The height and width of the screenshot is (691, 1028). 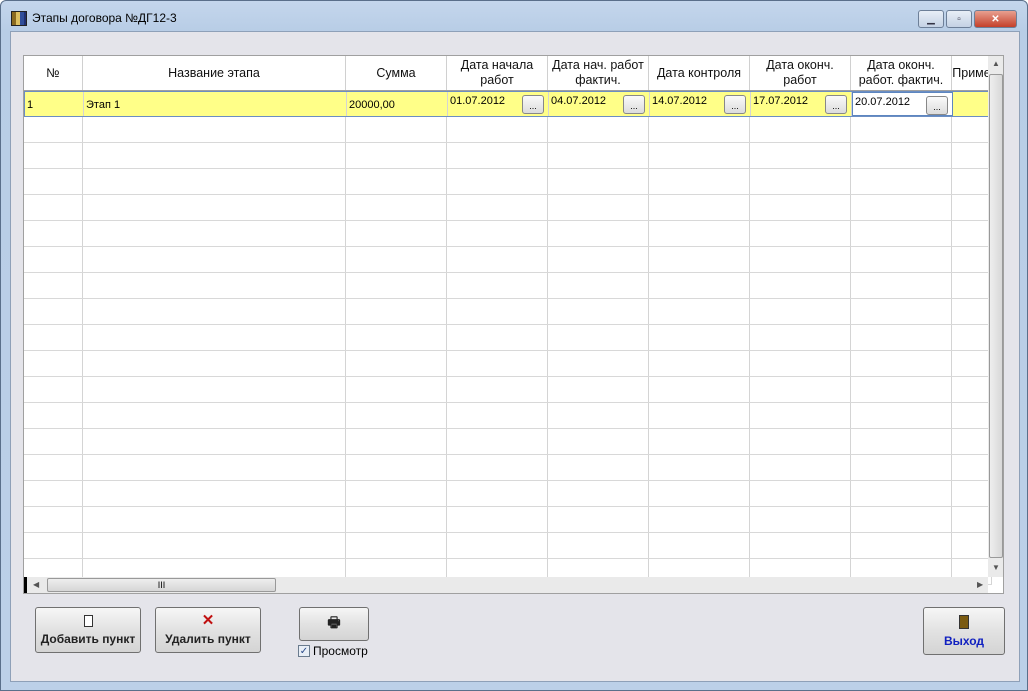 What do you see at coordinates (964, 631) in the screenshot?
I see `exit-button: Выход` at bounding box center [964, 631].